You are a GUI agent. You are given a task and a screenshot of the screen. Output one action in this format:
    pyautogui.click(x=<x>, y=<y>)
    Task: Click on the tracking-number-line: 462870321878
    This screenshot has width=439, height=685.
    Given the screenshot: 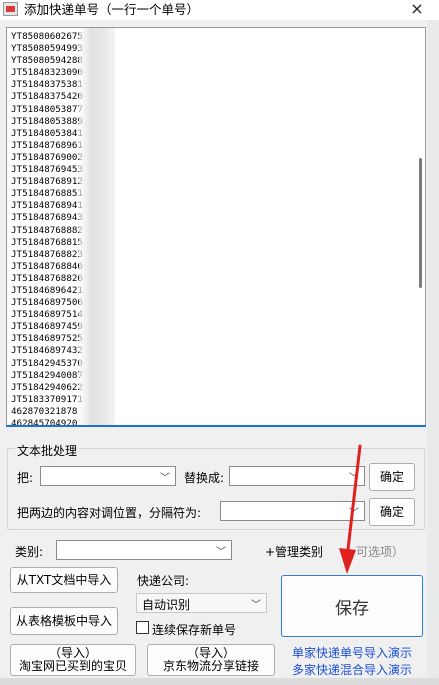 What is the action you would take?
    pyautogui.click(x=44, y=411)
    